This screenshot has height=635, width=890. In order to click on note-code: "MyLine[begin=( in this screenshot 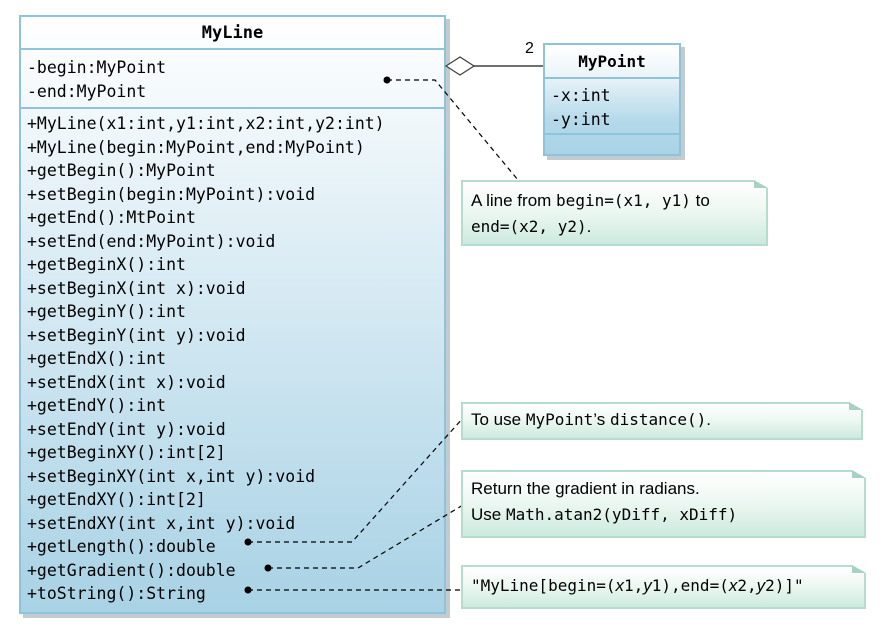, I will do `click(543, 585)`.